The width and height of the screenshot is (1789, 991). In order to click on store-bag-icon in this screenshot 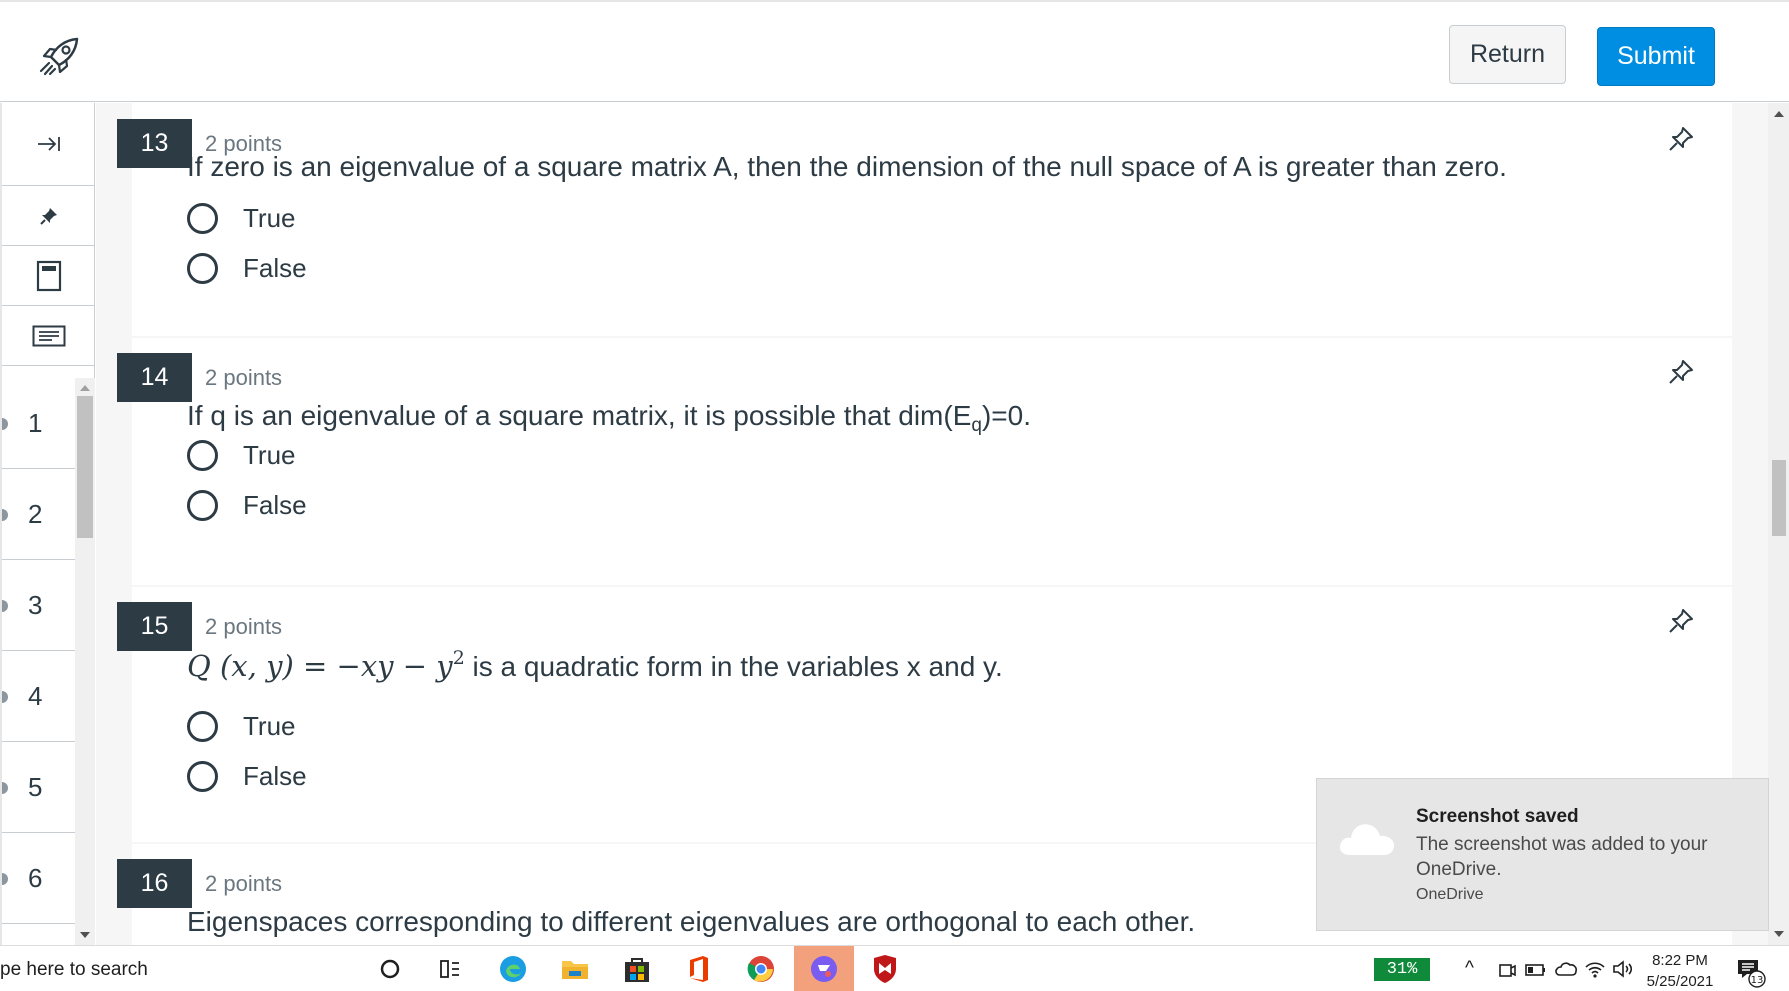, I will do `click(637, 970)`.